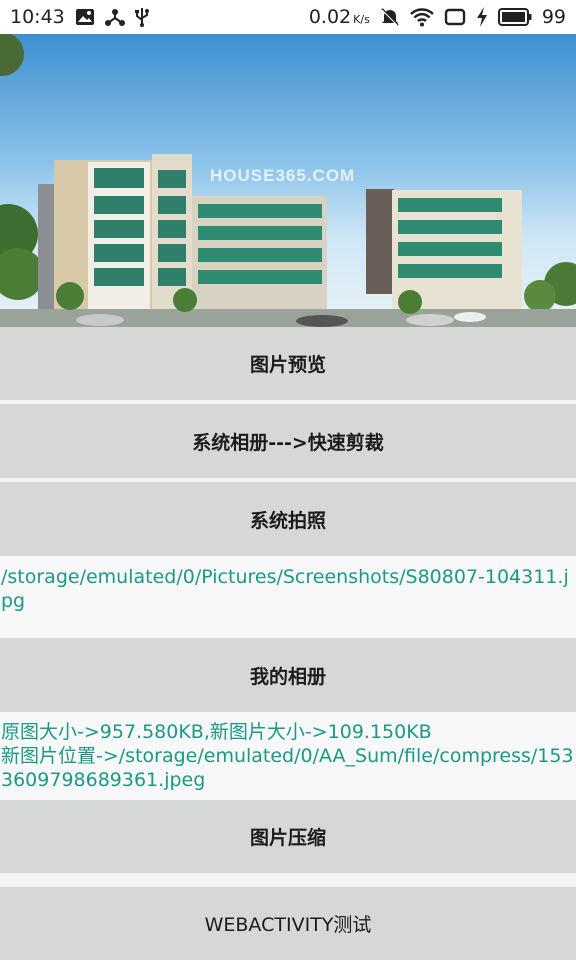 The image size is (576, 960). What do you see at coordinates (288, 675) in the screenshot?
I see `my-album-button: 我的相册` at bounding box center [288, 675].